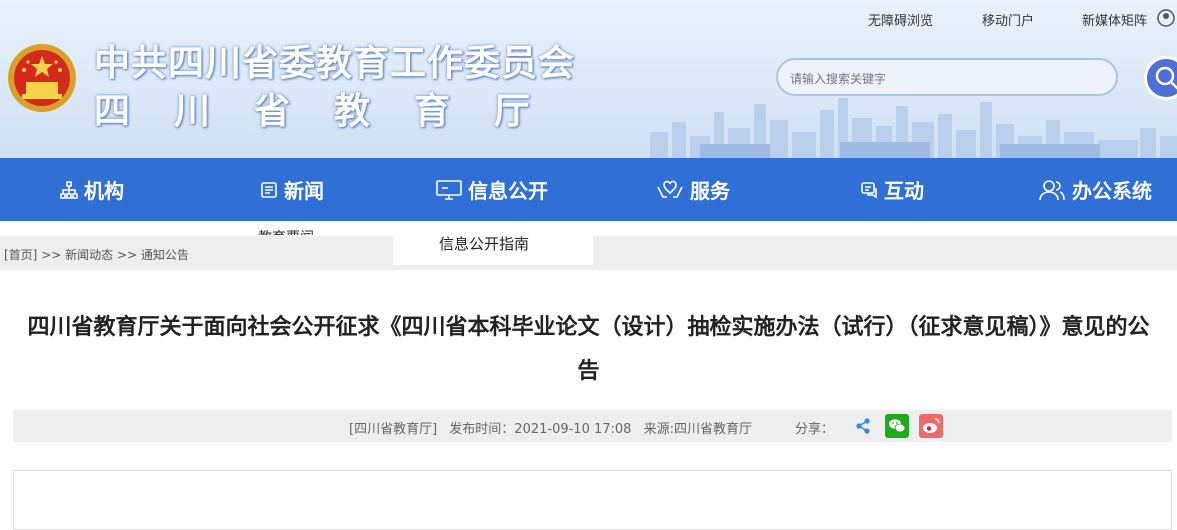 The height and width of the screenshot is (530, 1177). What do you see at coordinates (20, 255) in the screenshot?
I see `breadcrumb-home: [首页]` at bounding box center [20, 255].